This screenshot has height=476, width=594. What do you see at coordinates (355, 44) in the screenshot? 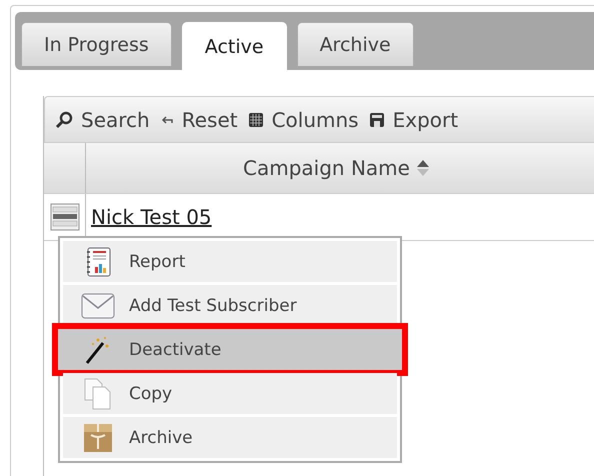
I see `tab: Archive` at bounding box center [355, 44].